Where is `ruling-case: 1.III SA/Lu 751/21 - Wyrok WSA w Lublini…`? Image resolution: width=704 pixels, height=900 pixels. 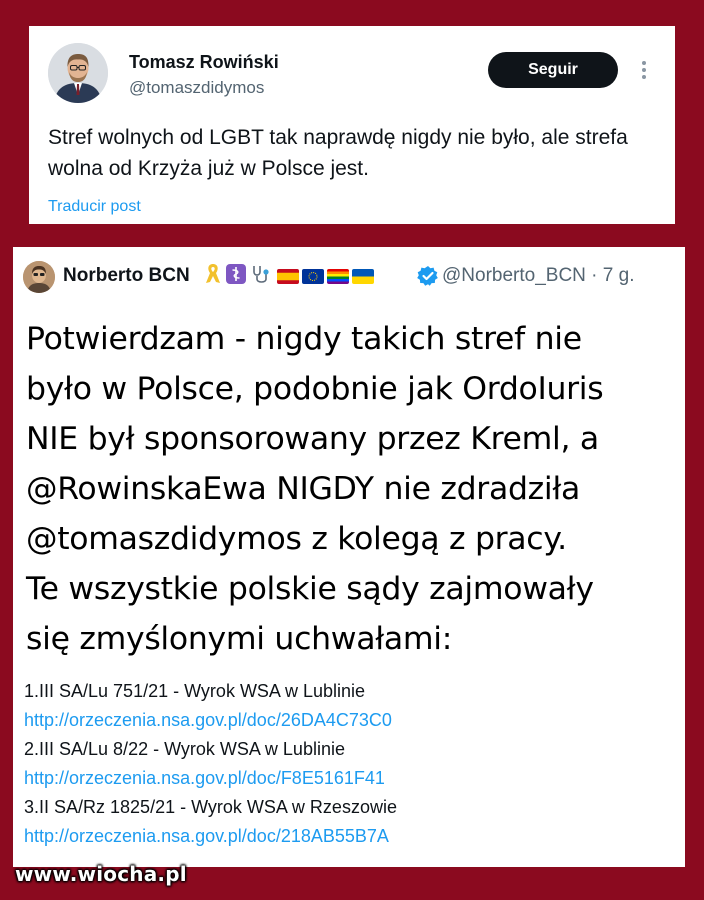 ruling-case: 1.III SA/Lu 751/21 - Wyrok WSA w Lublini… is located at coordinates (194, 691).